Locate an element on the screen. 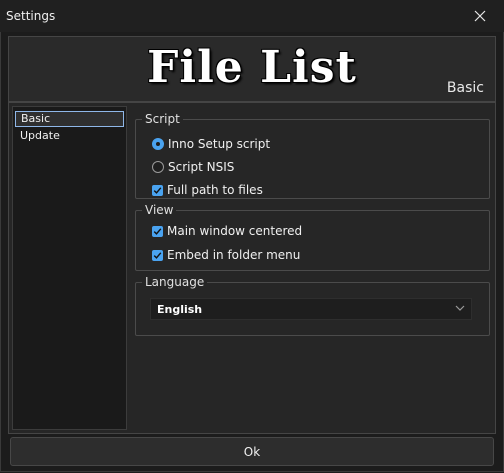  inno-setup-radio: Inno Setup script is located at coordinates (211, 144).